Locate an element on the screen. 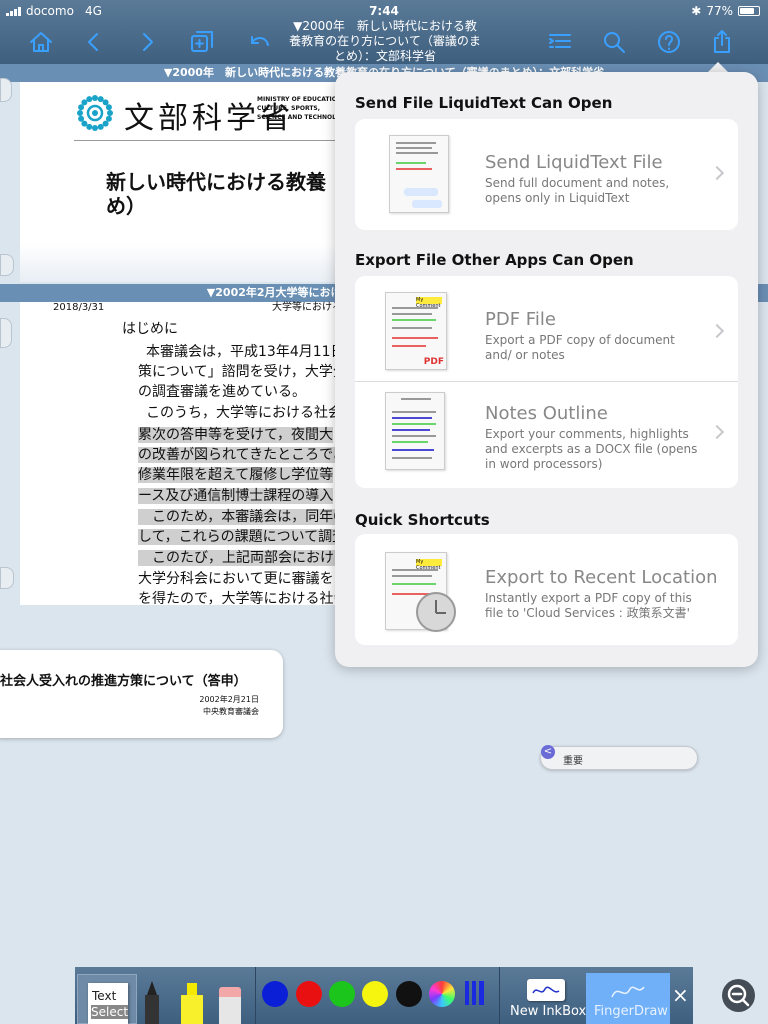  clock: 7:44 is located at coordinates (384, 11).